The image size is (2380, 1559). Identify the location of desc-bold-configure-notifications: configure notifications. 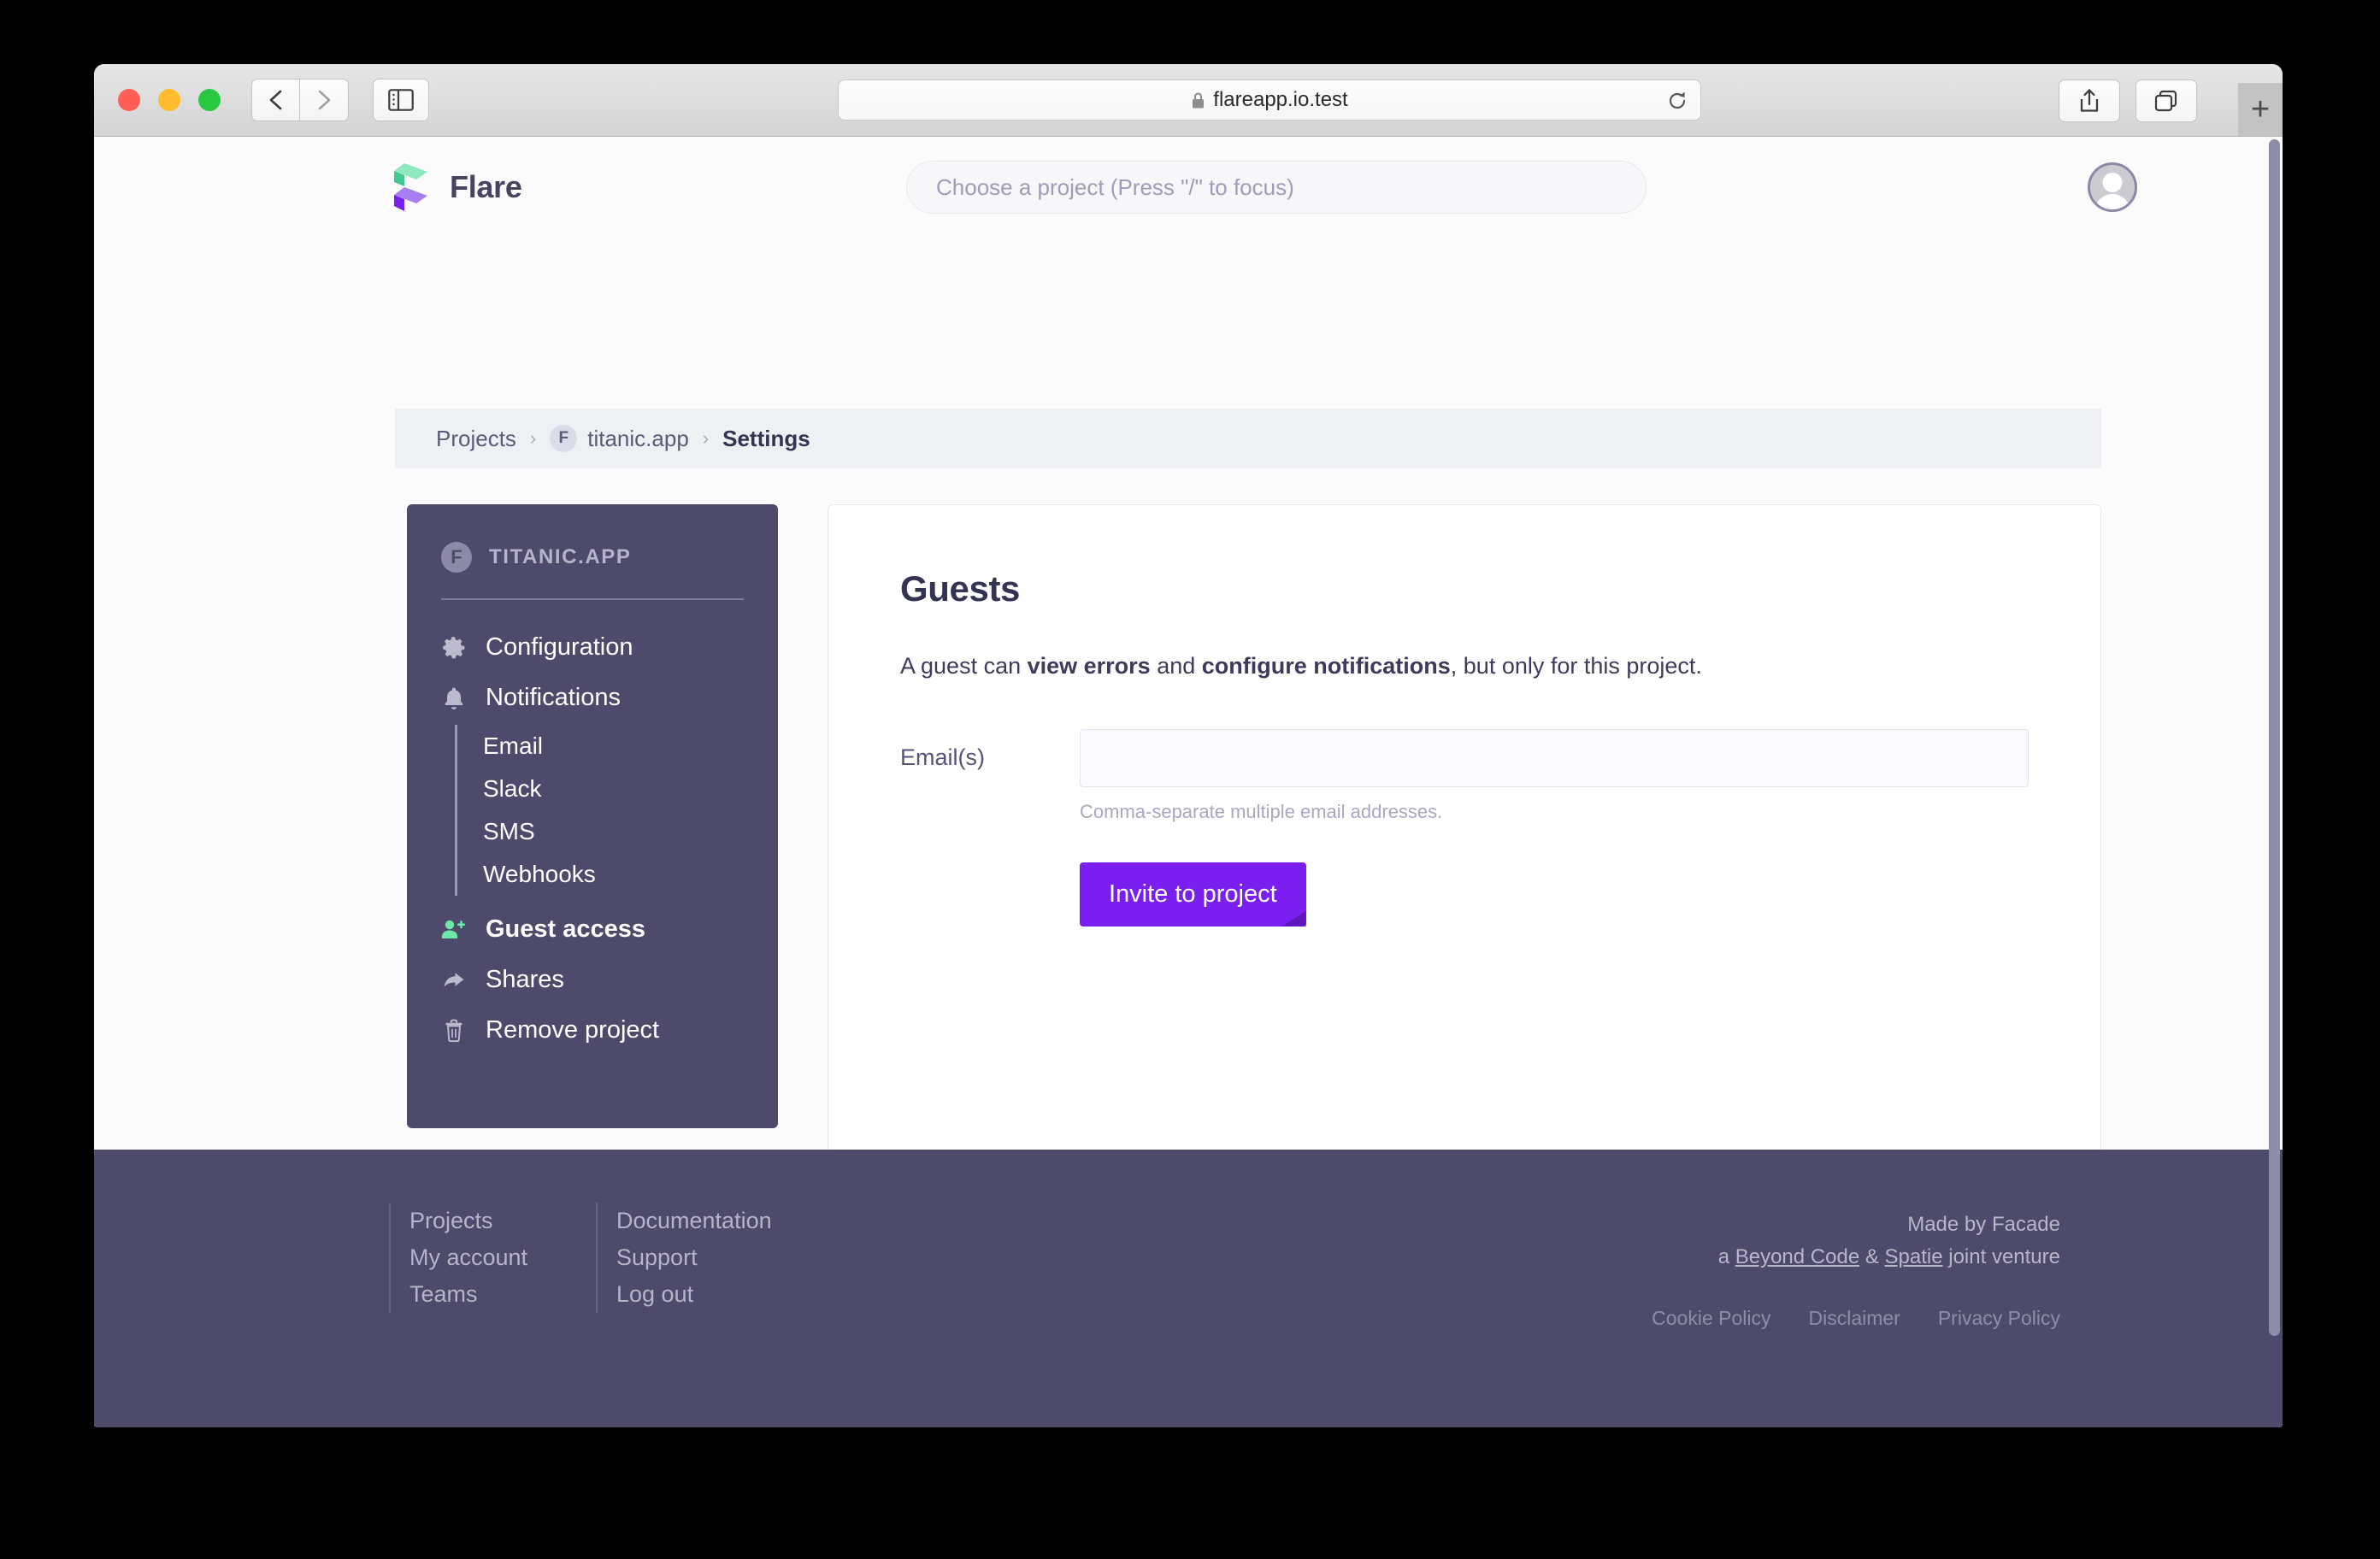
(1326, 666).